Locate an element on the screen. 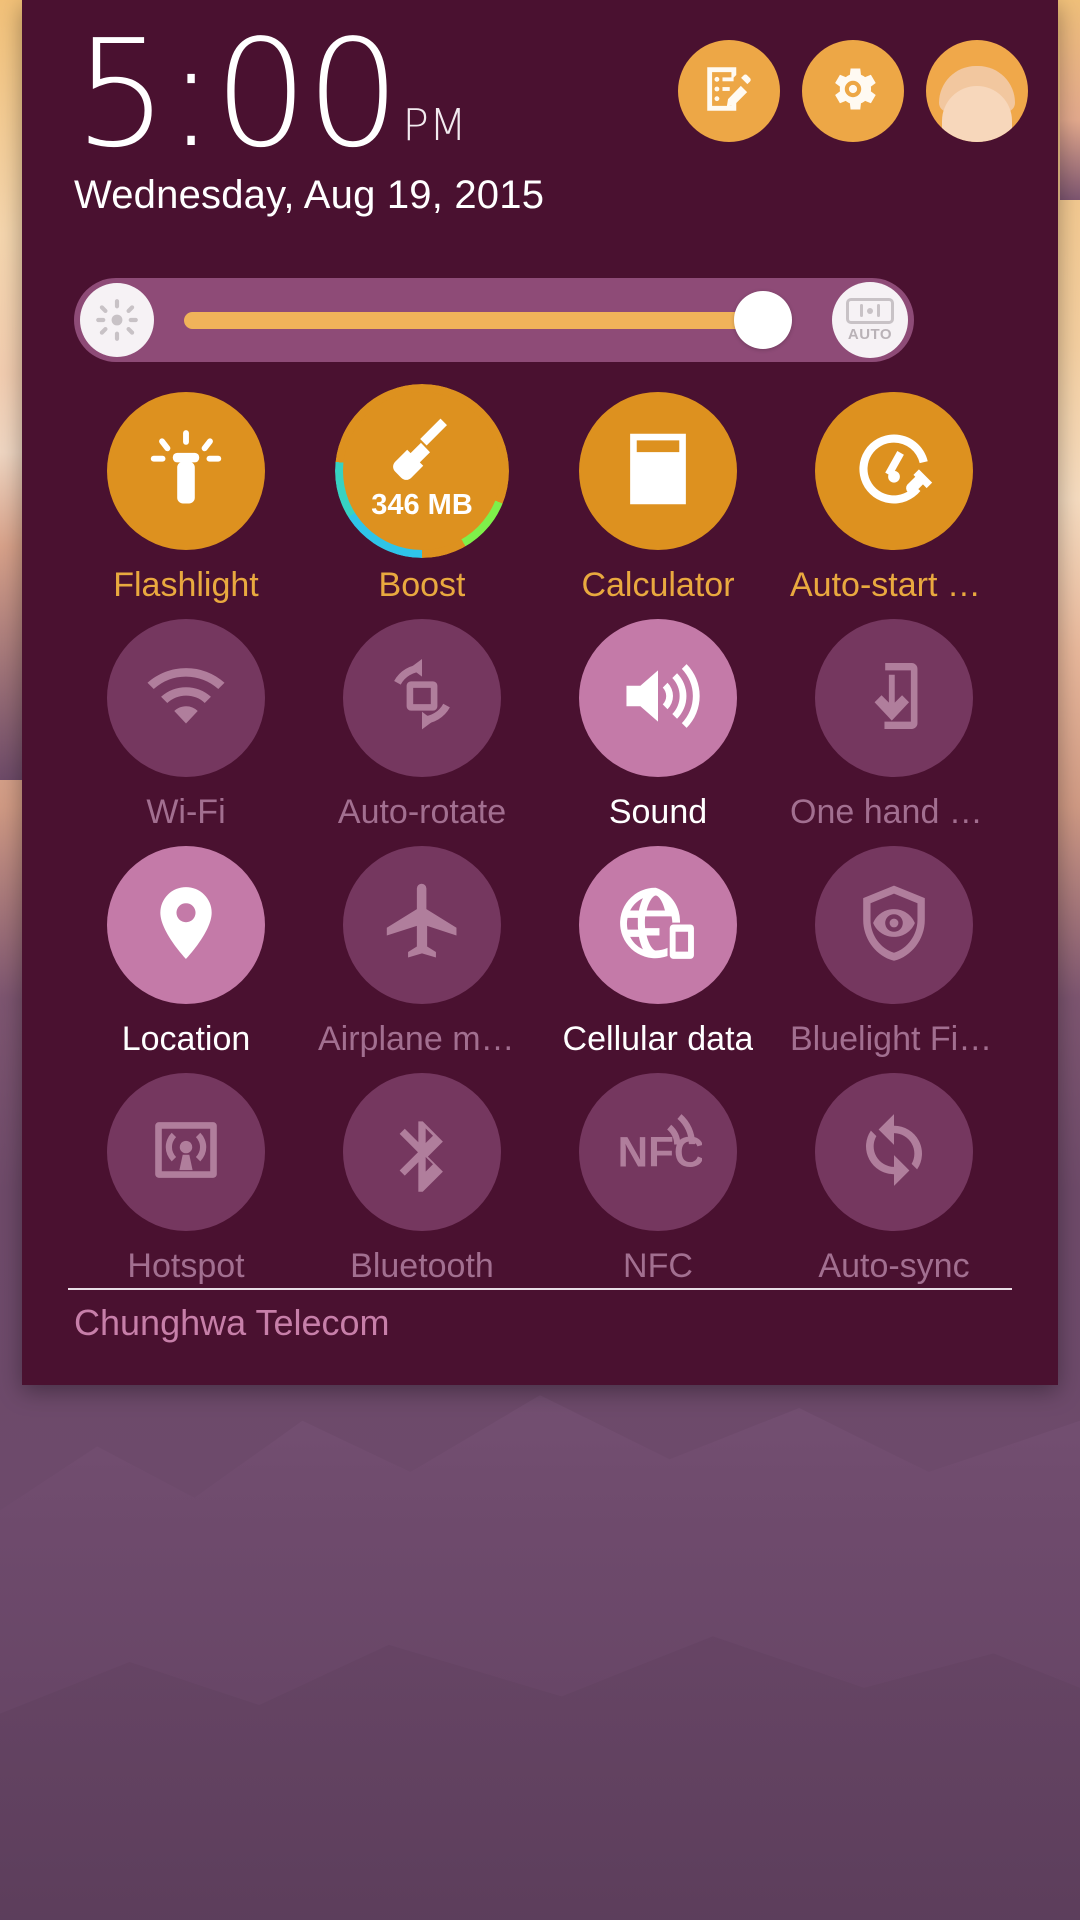 This screenshot has width=1080, height=1920. gear-icon is located at coordinates (853, 91).